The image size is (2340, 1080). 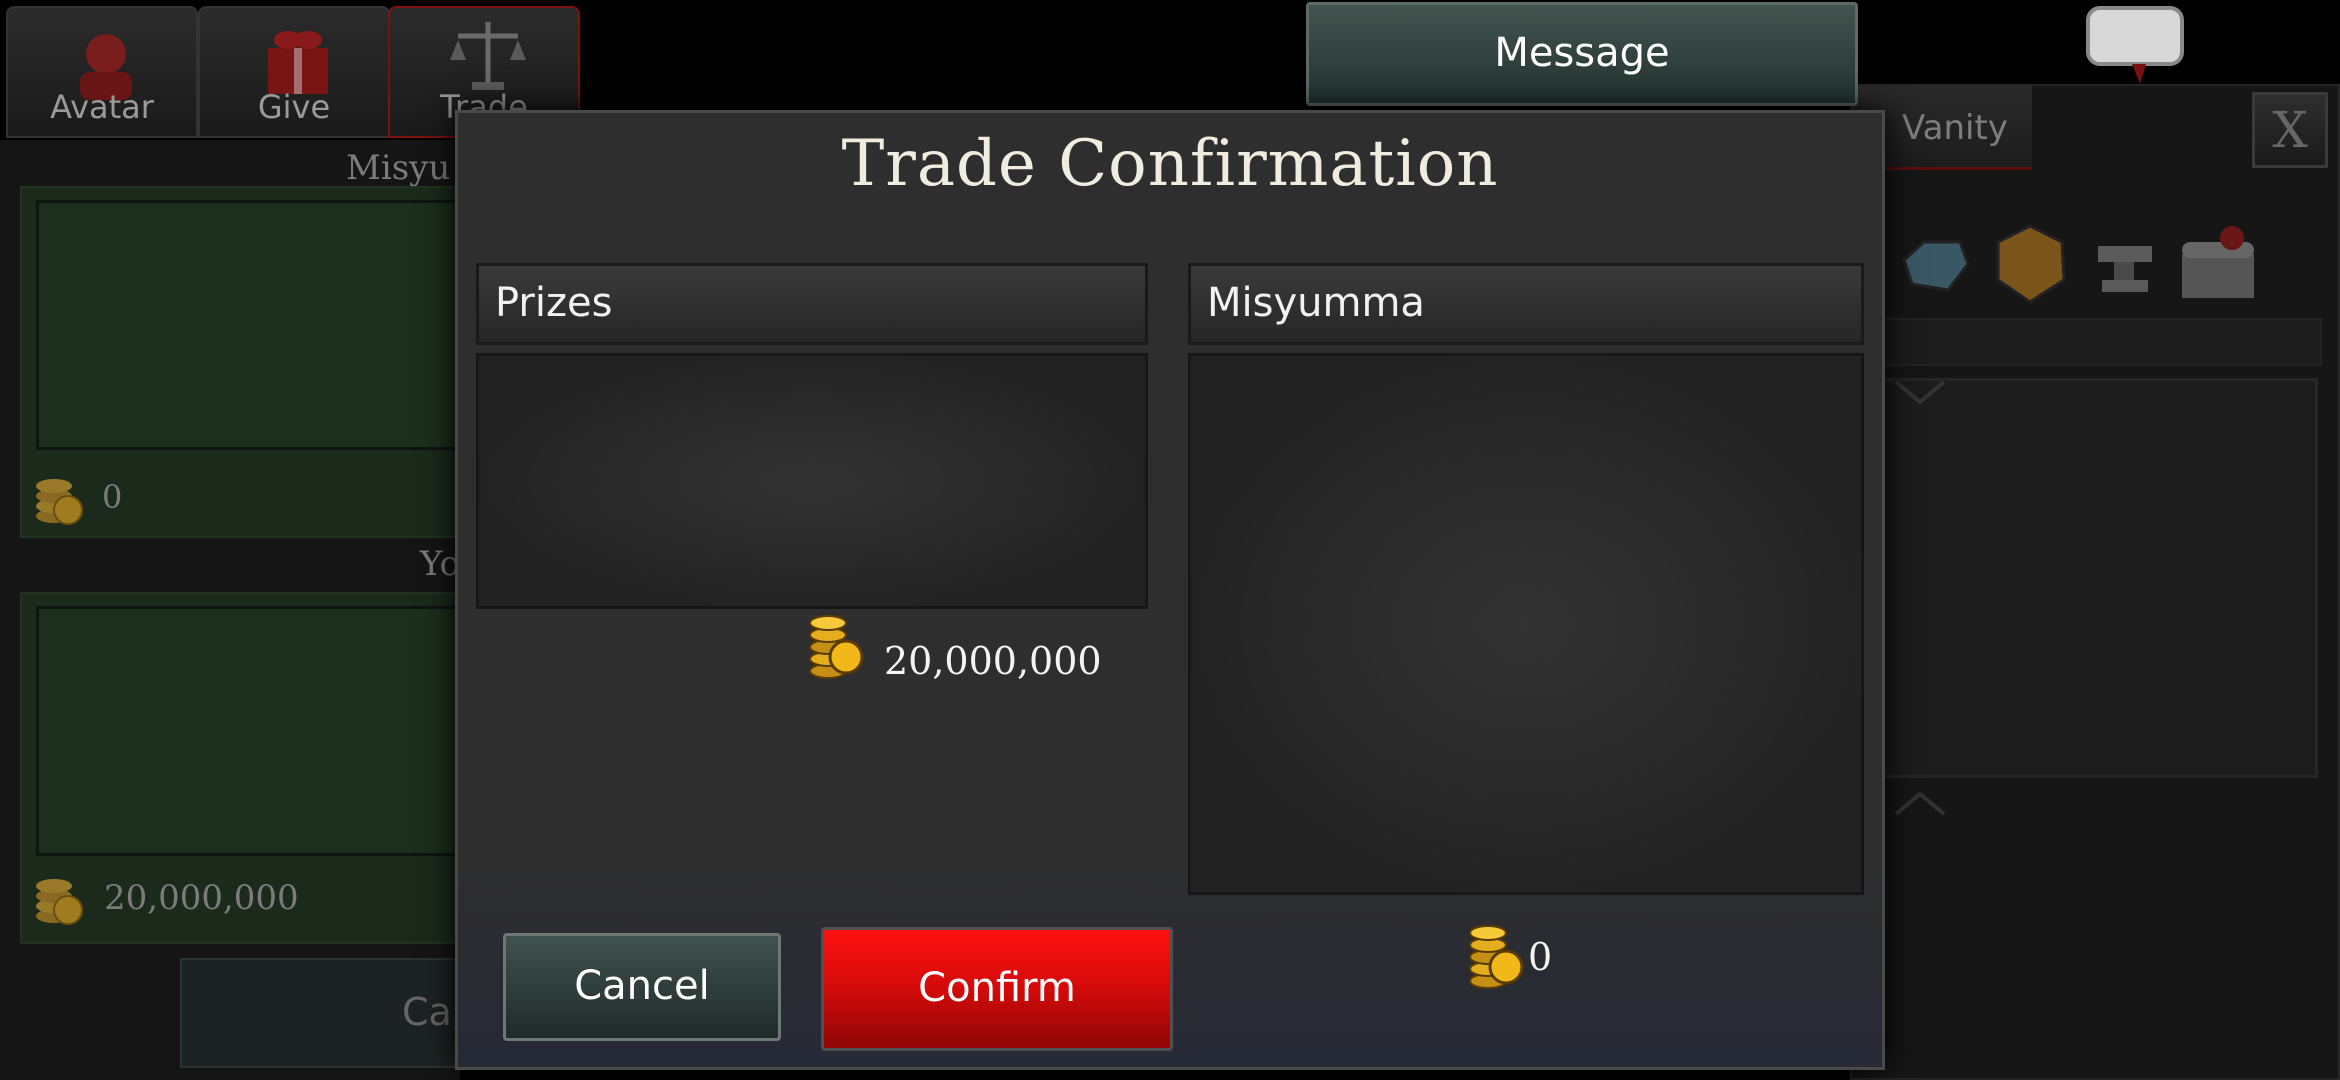 I want to click on anvil-icon, so click(x=2124, y=267).